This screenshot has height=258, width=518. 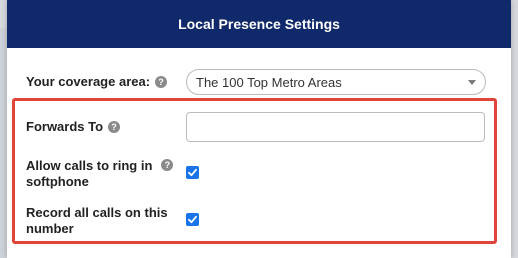 I want to click on softphone-label: Allow calls to ring in softphone, so click(x=89, y=174).